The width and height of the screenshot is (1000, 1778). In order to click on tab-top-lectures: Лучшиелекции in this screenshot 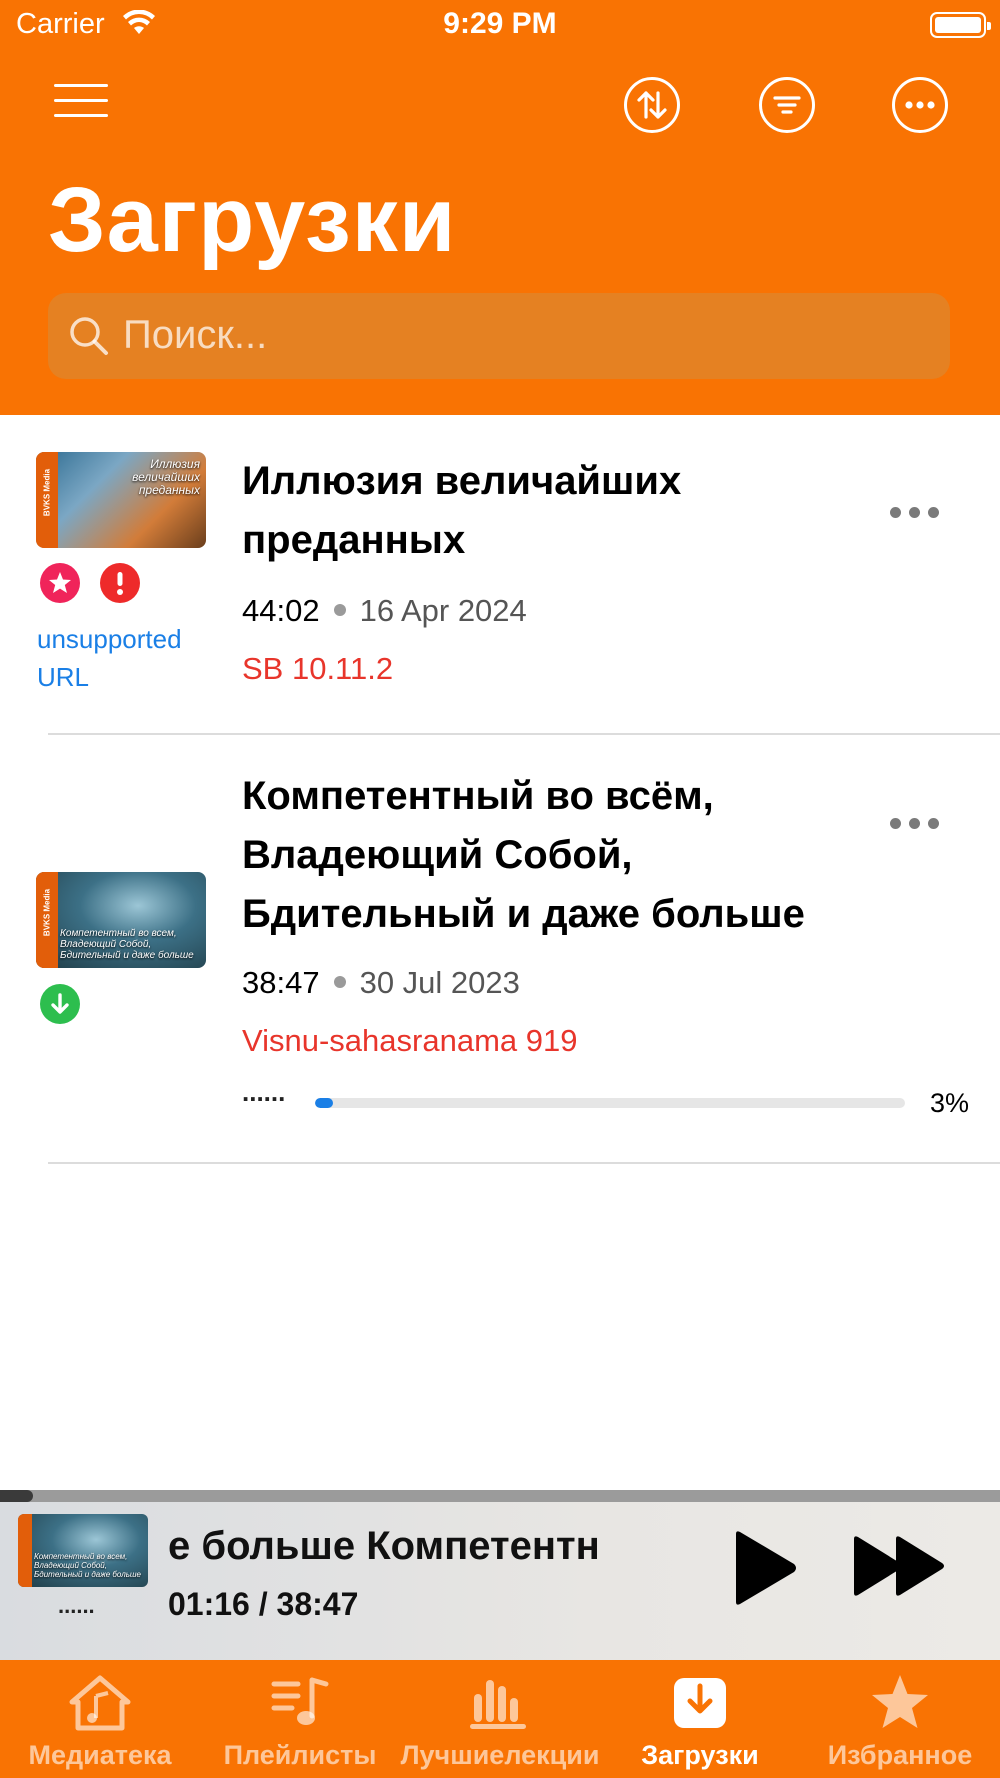, I will do `click(500, 1719)`.